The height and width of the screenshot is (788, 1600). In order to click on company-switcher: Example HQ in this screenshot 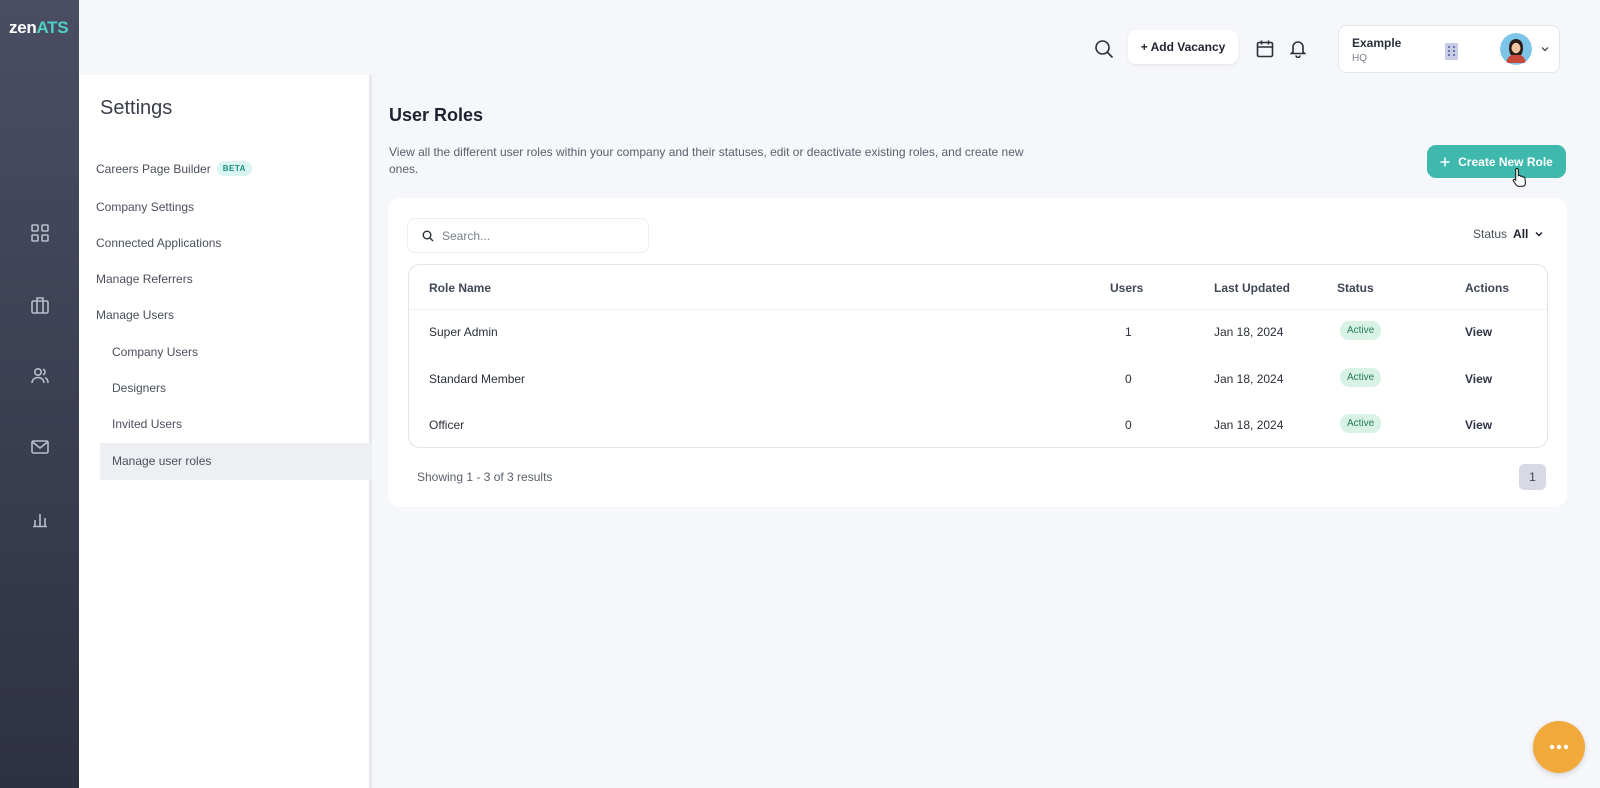, I will do `click(1449, 49)`.